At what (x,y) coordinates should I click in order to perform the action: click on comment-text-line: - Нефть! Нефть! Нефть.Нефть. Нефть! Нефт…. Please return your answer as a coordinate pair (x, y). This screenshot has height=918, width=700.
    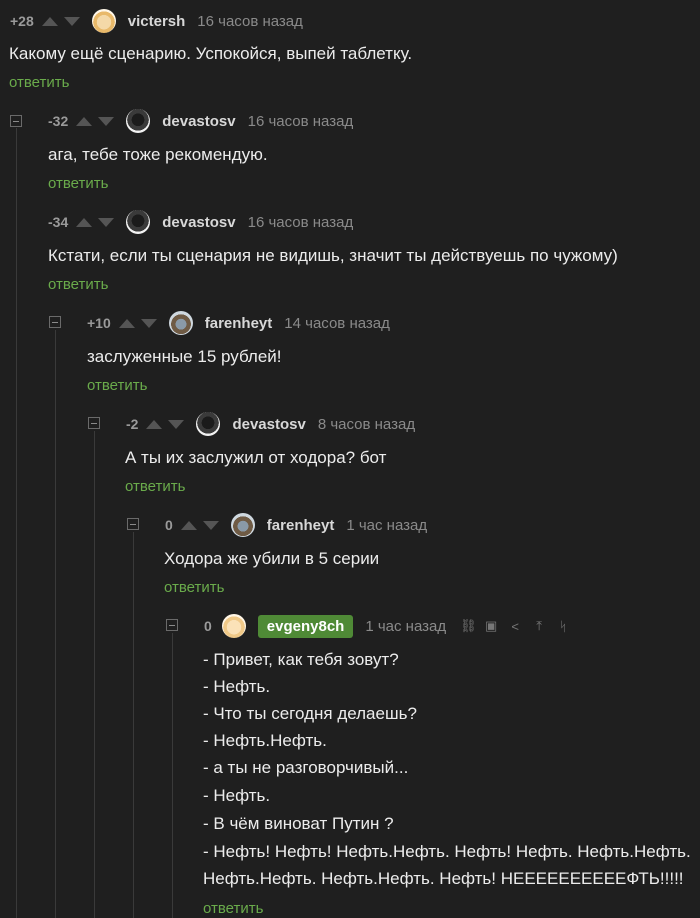
    Looking at the image, I should click on (447, 851).